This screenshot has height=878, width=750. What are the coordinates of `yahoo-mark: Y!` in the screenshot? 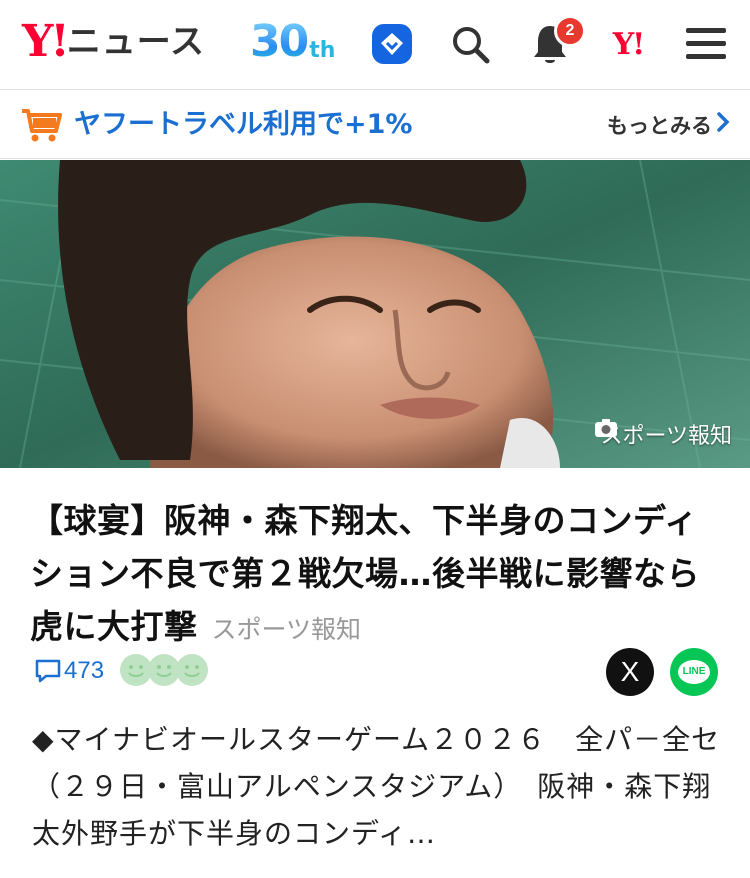 It's located at (629, 44).